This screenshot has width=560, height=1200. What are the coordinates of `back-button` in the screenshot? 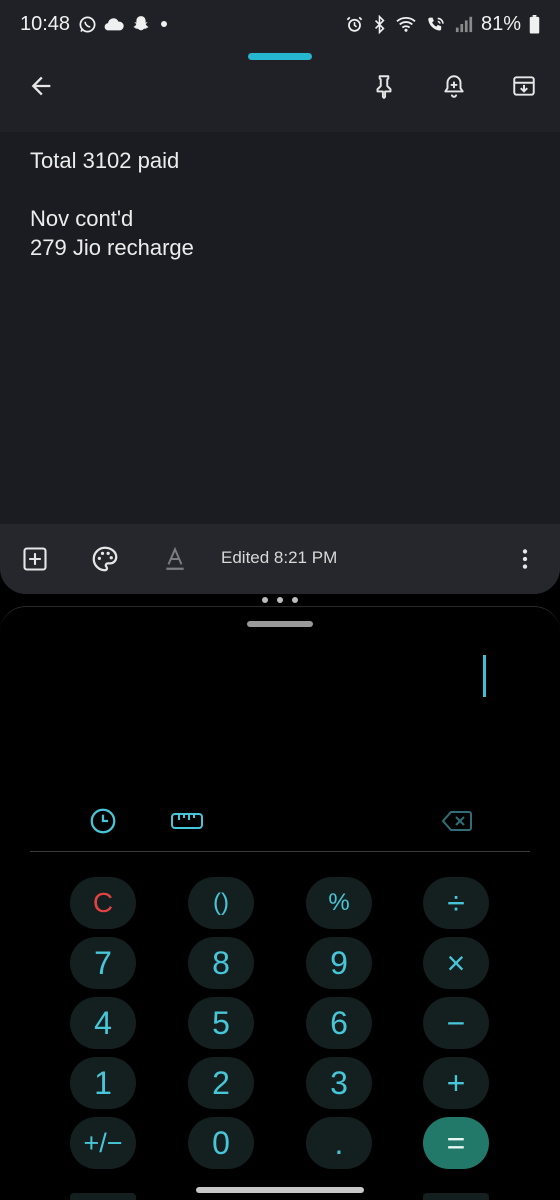 It's located at (41, 86).